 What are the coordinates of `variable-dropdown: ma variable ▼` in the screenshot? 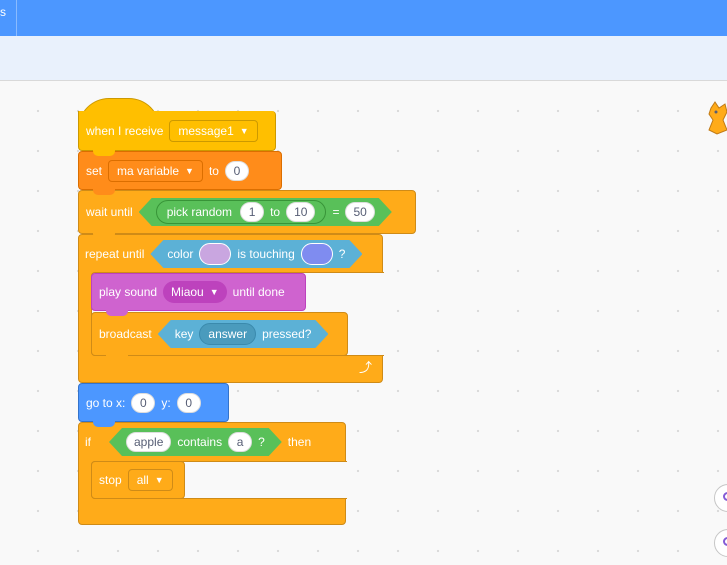 It's located at (155, 170).